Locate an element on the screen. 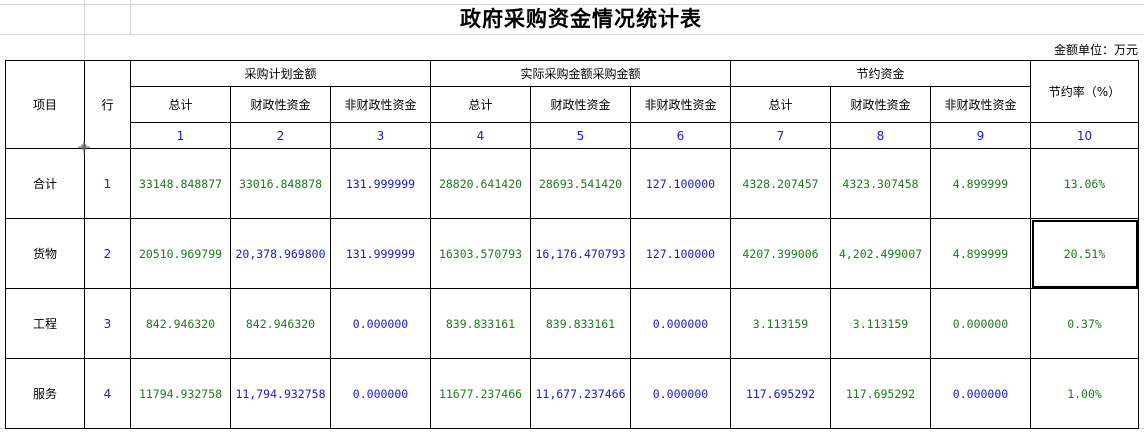 The width and height of the screenshot is (1144, 432). cell-actual-total: 28820.641420 is located at coordinates (480, 183).